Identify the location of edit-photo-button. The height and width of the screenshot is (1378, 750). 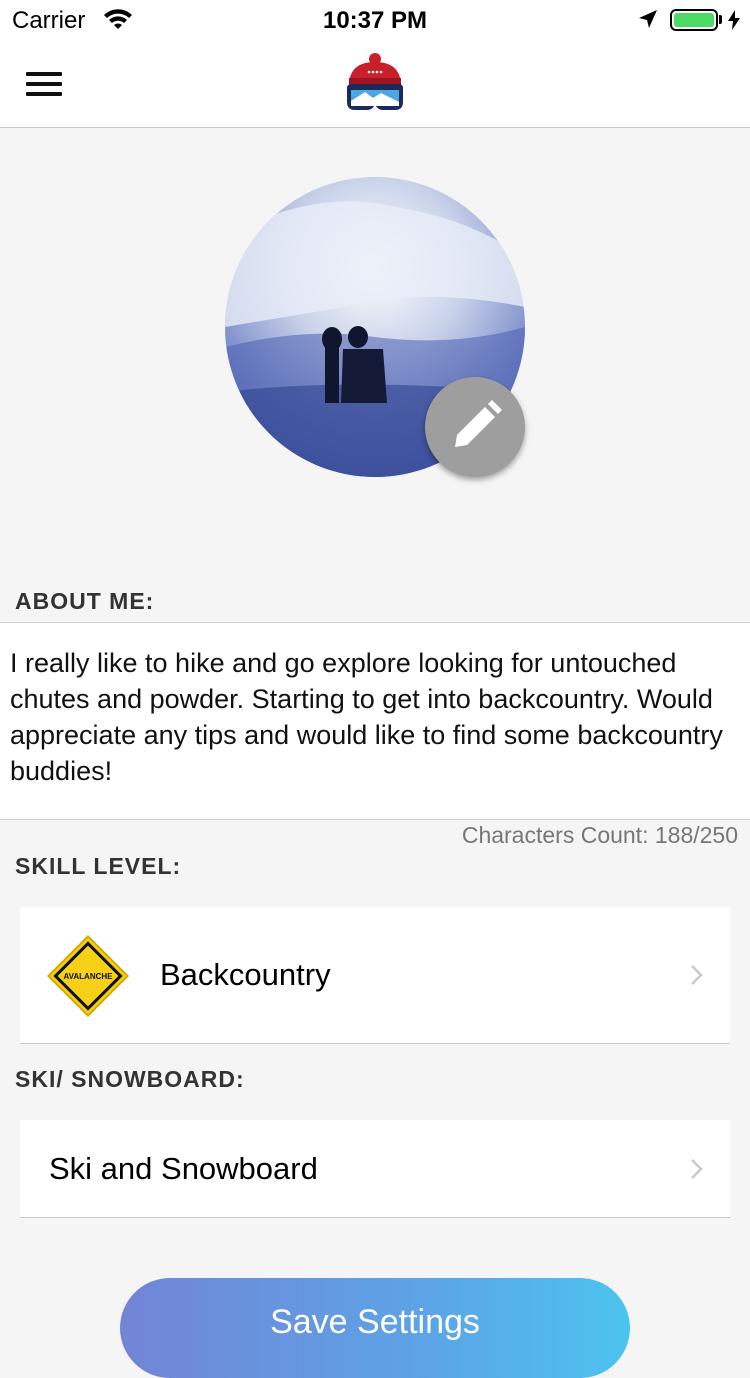
(475, 427).